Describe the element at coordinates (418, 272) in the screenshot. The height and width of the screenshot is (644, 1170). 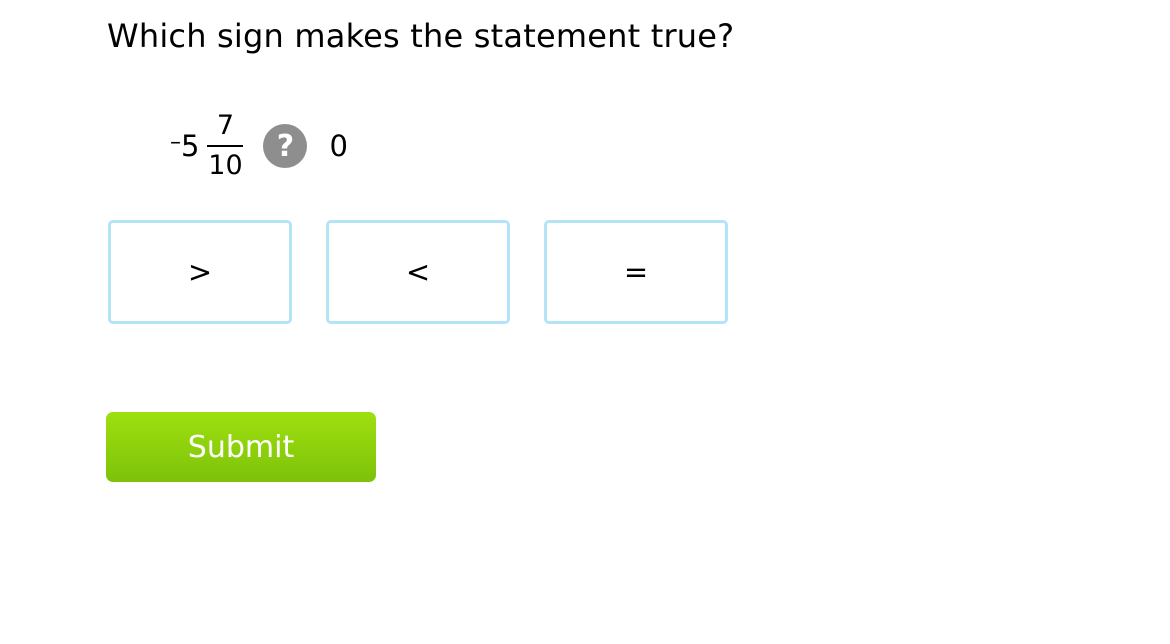
I see `option-less-than: <` at that location.